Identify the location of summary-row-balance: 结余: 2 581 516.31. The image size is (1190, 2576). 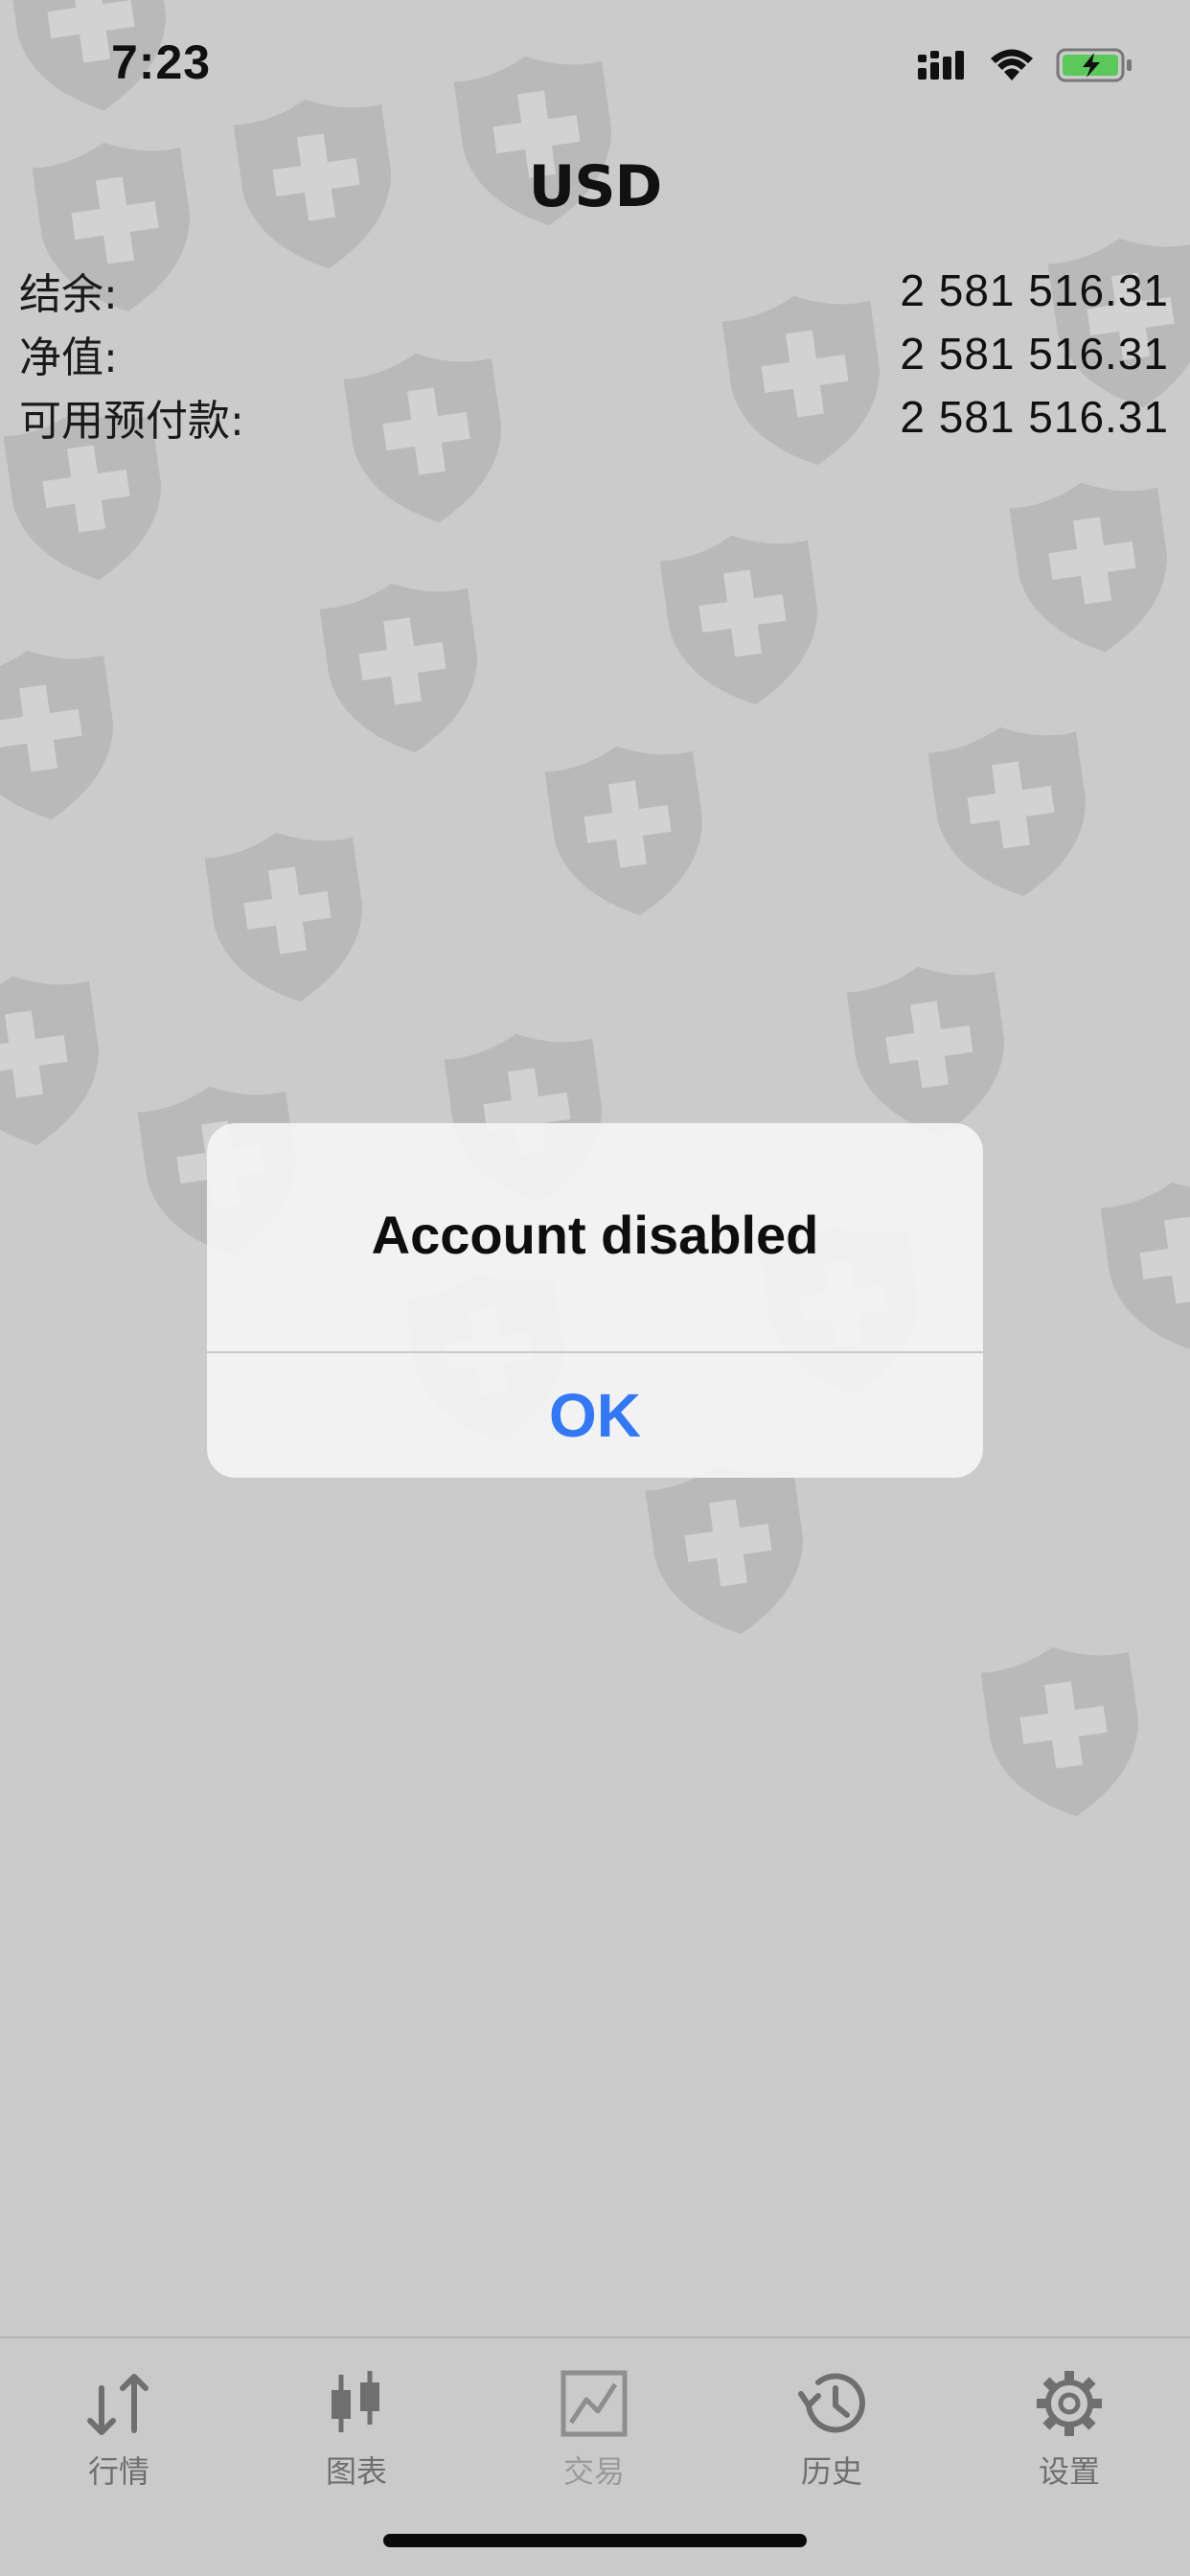
(594, 290).